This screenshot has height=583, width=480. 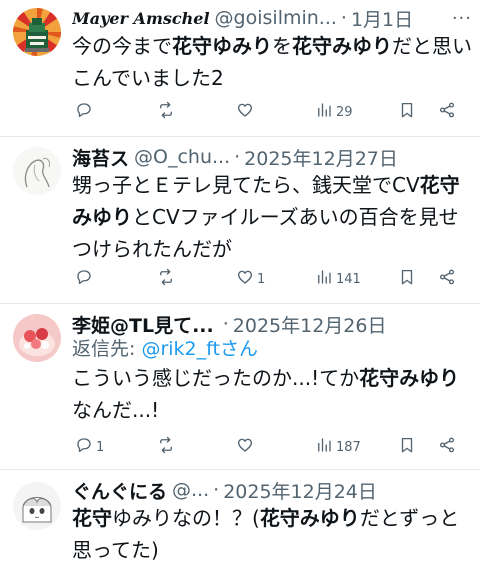 I want to click on bold-text-segment: 花守, so click(x=92, y=518).